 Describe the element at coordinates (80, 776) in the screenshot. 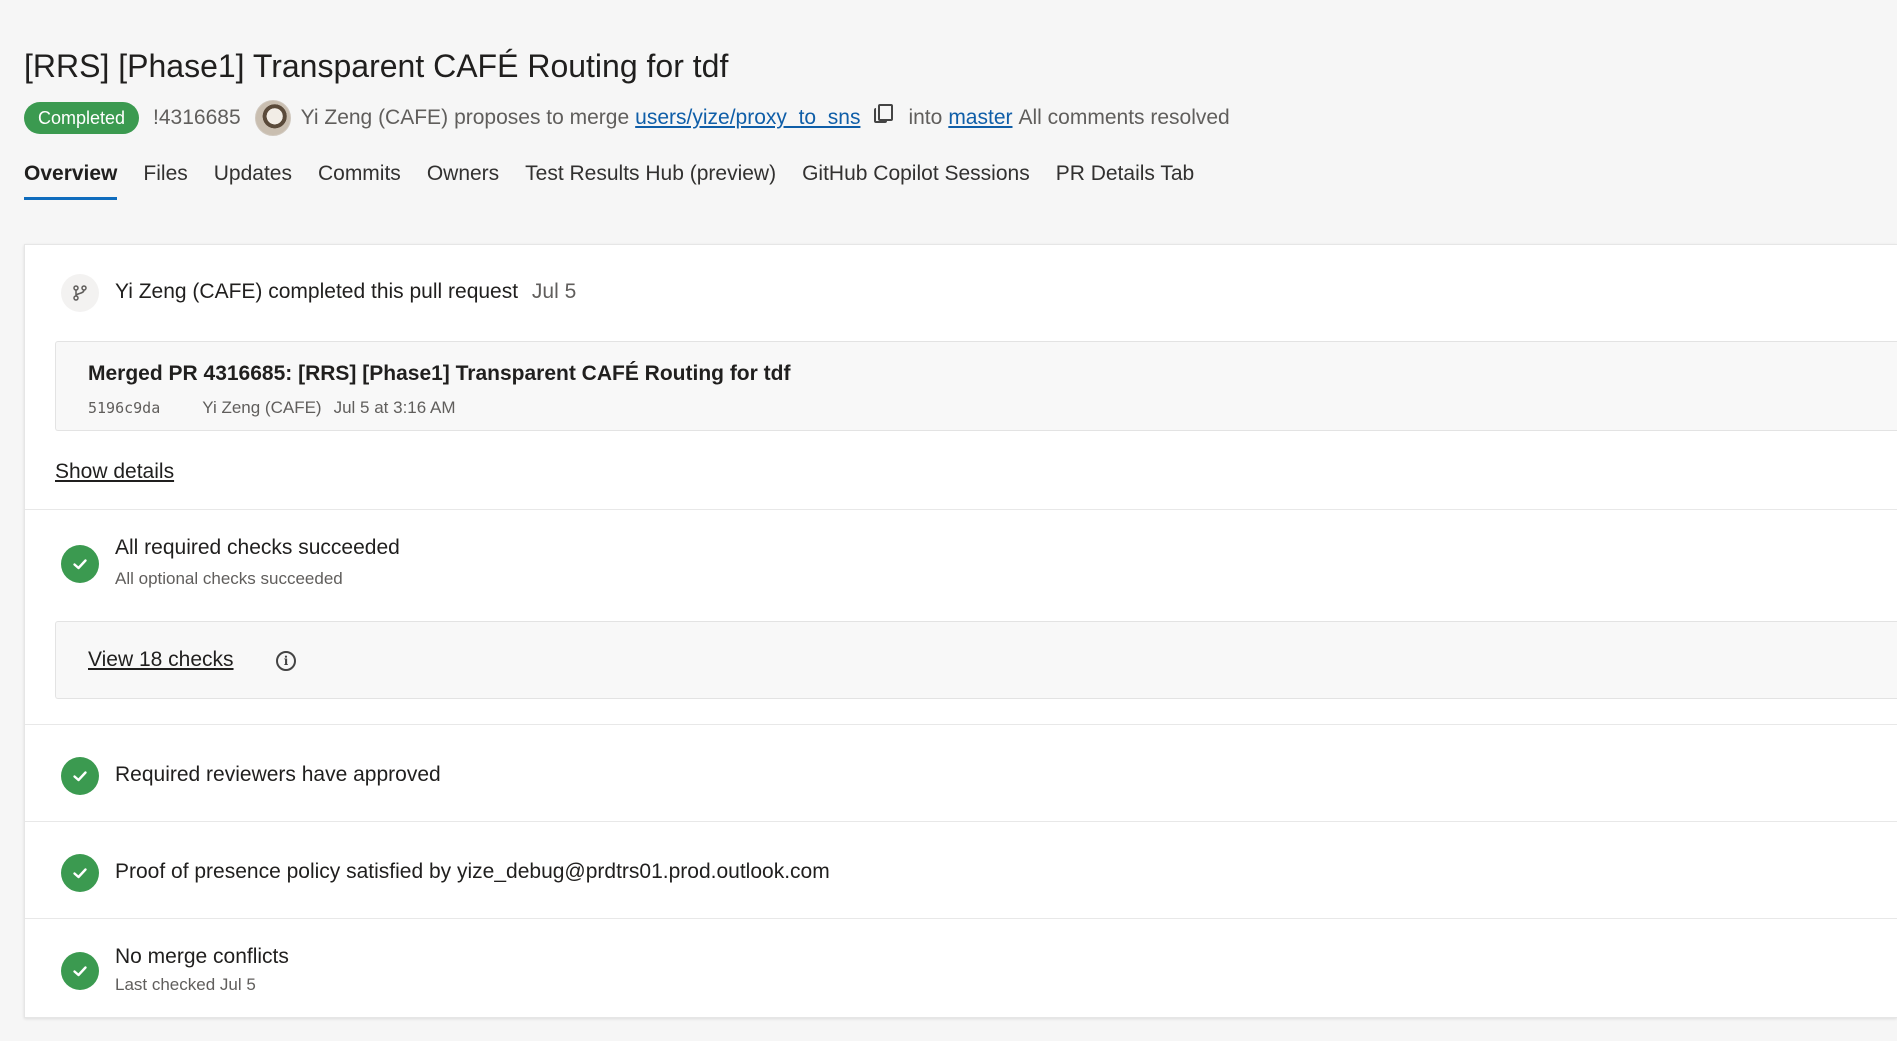

I see `reviewers-success-icon` at that location.